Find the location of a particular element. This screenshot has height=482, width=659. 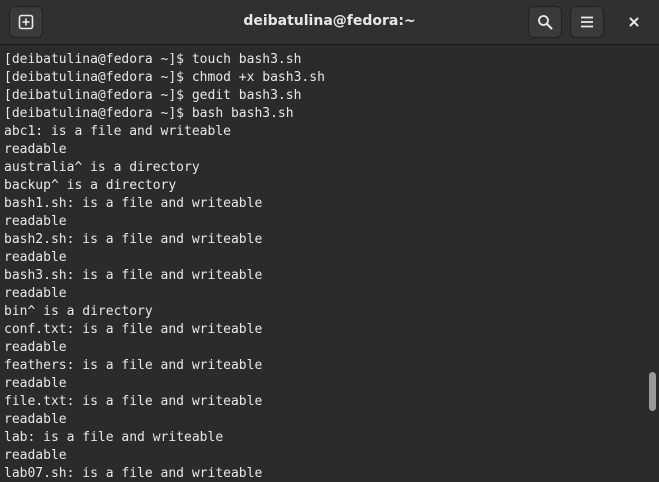

search-button is located at coordinates (545, 22).